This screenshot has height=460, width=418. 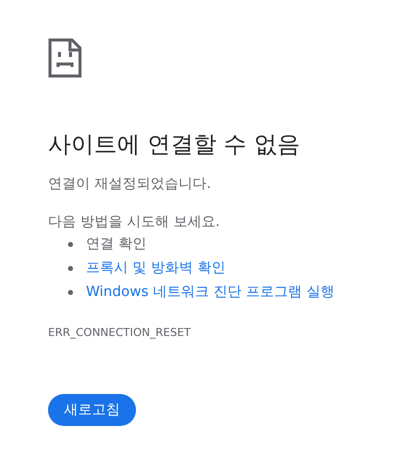 What do you see at coordinates (156, 268) in the screenshot?
I see `suggestion-link: 프록시 및 방화벽 확인` at bounding box center [156, 268].